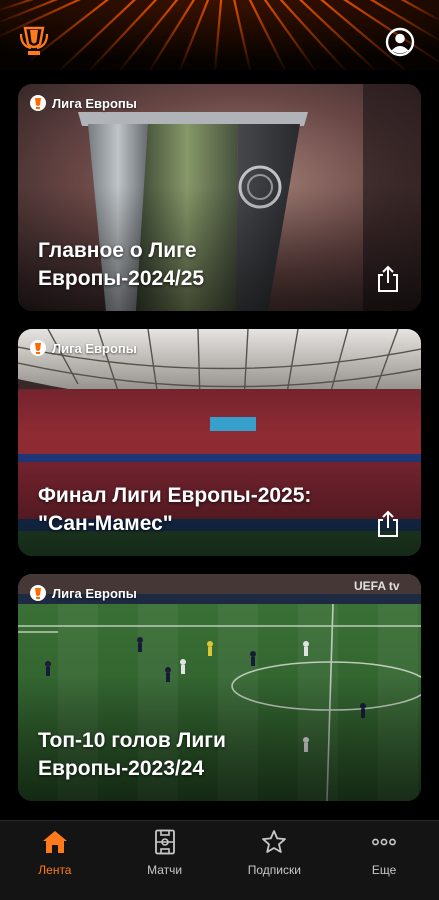 The image size is (439, 900). What do you see at coordinates (400, 42) in the screenshot?
I see `user-profile-icon` at bounding box center [400, 42].